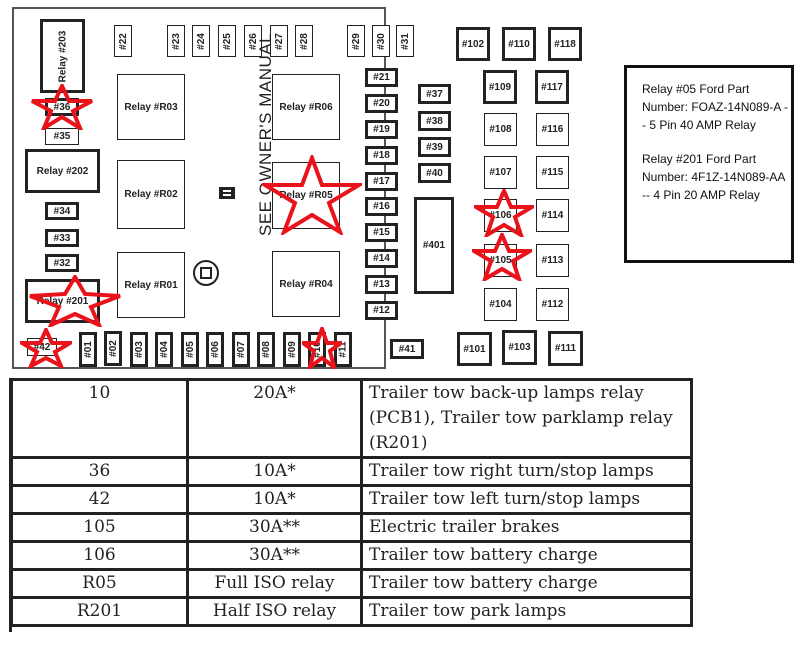 Image resolution: width=811 pixels, height=647 pixels. What do you see at coordinates (526, 611) in the screenshot?
I see `circuit-description-cell: Trailer tow park lamps` at bounding box center [526, 611].